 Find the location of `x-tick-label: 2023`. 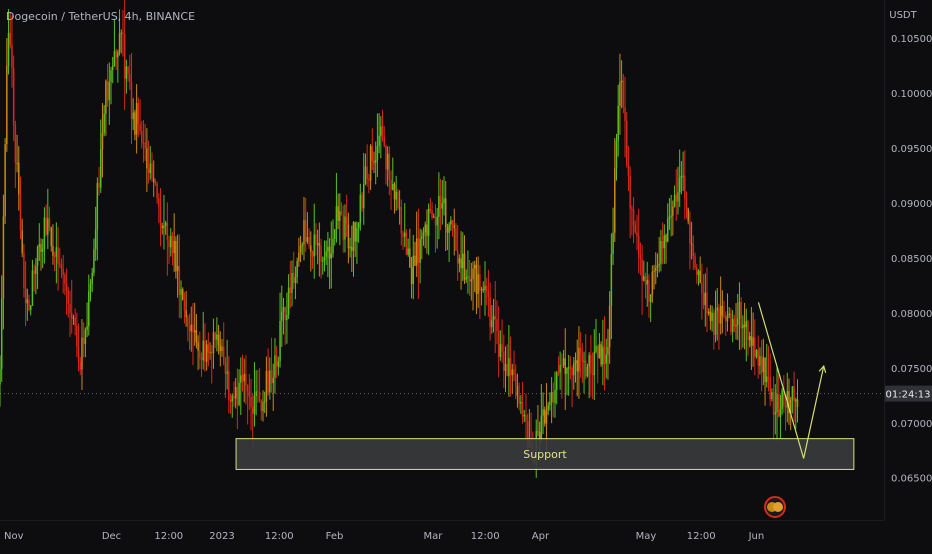

x-tick-label: 2023 is located at coordinates (221, 536).